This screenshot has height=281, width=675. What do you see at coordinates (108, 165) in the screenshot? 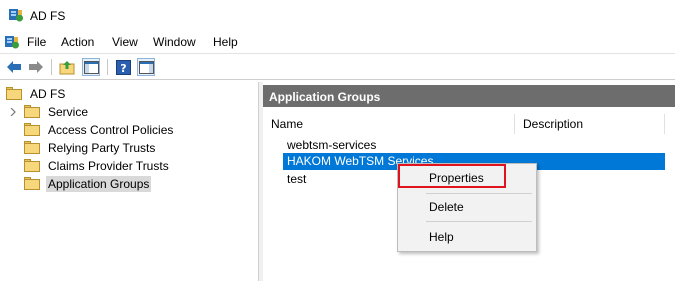
I see `tree-label: Claims Provider Trusts` at bounding box center [108, 165].